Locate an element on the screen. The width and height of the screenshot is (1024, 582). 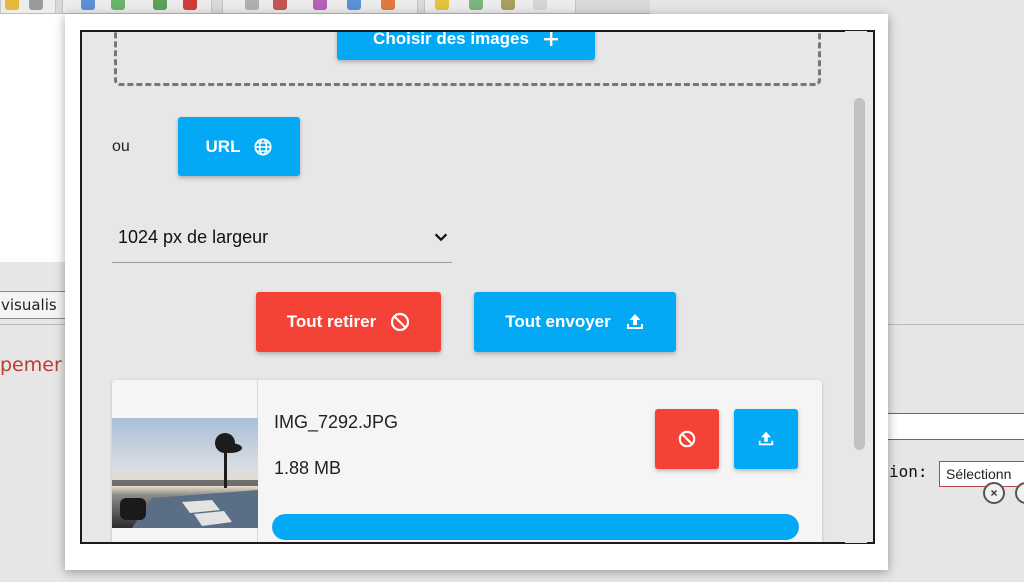
plus-icon is located at coordinates (550, 39).